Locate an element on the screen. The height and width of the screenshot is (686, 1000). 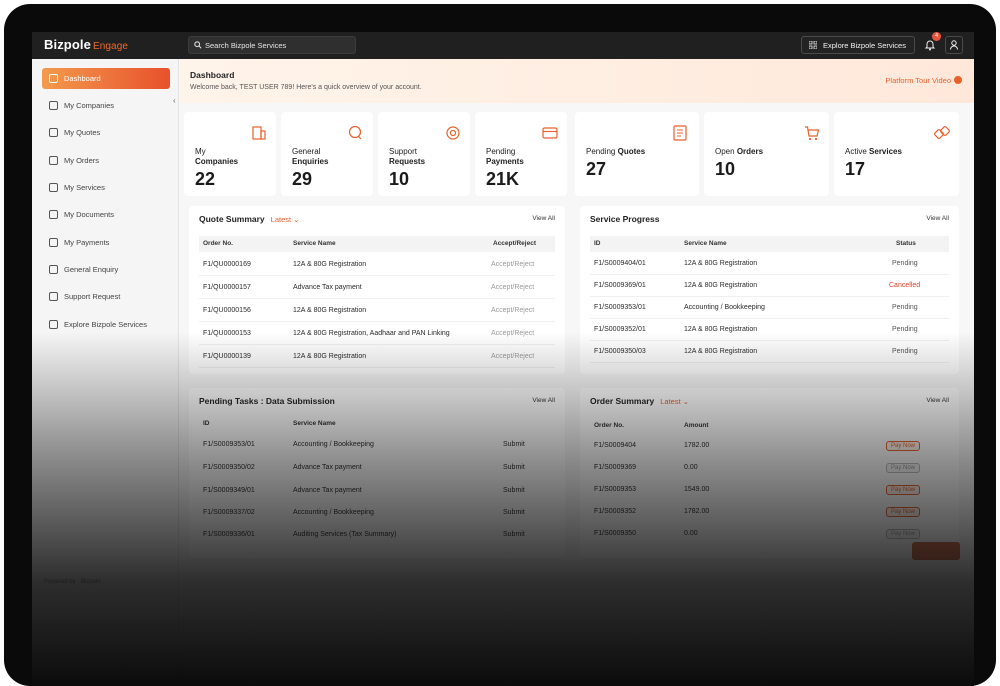
quote-filter-dropdown: Latest ⌄ is located at coordinates (285, 219).